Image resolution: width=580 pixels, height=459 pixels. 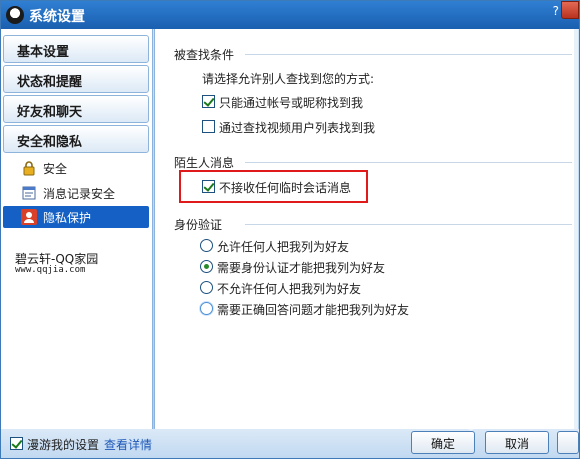 What do you see at coordinates (29, 193) in the screenshot?
I see `message-record-icon` at bounding box center [29, 193].